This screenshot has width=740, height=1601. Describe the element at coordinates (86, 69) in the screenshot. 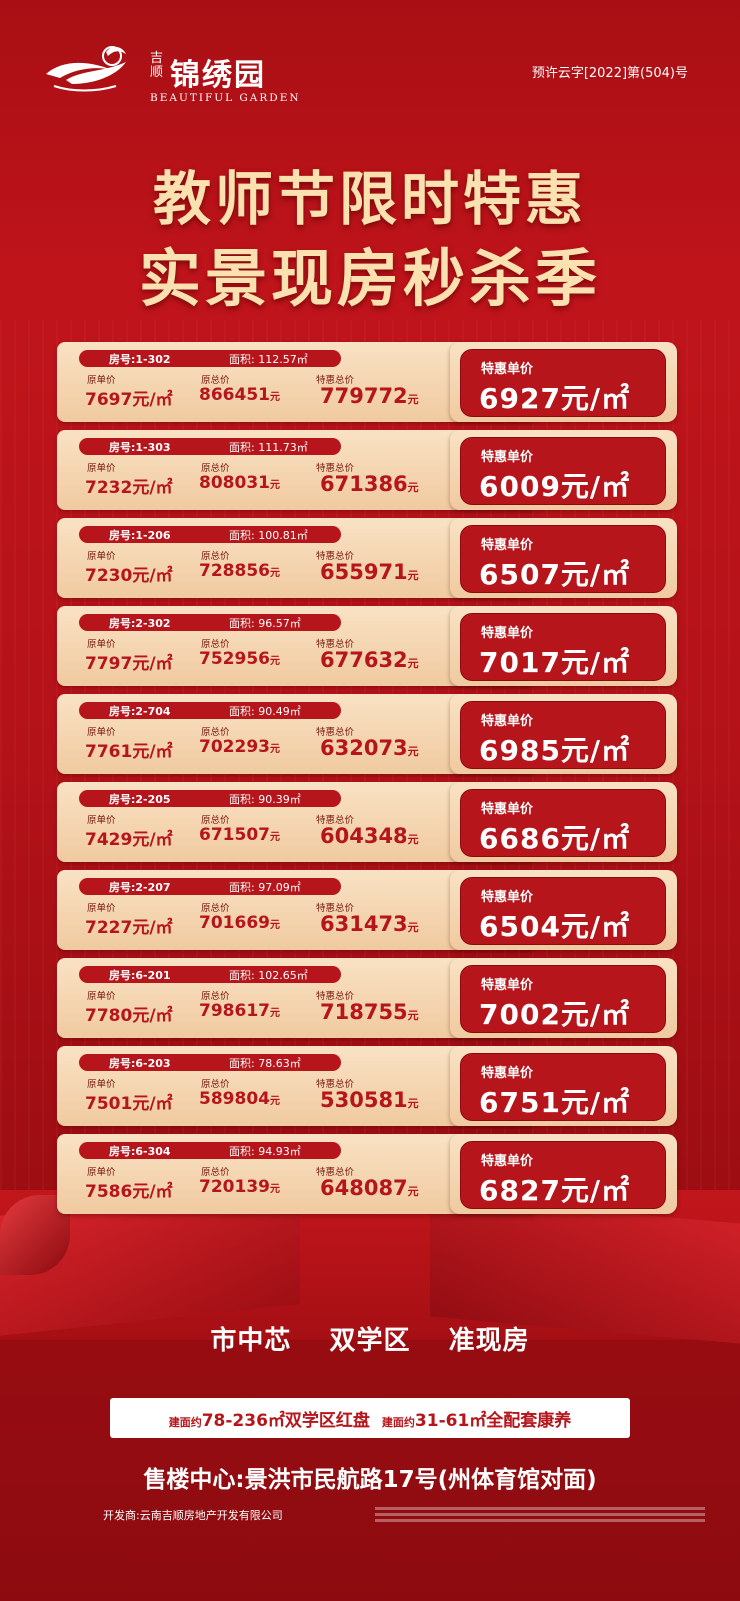

I see `phoenix-emblem-icon` at that location.